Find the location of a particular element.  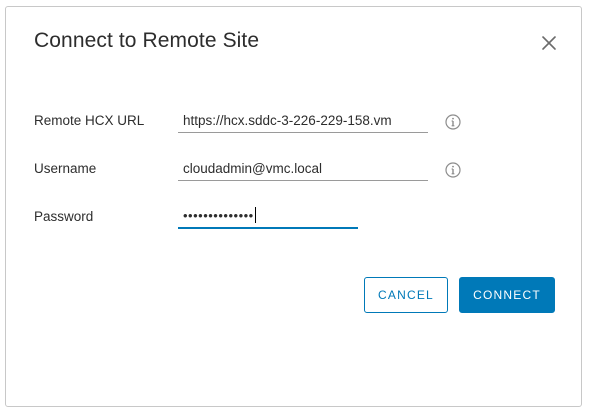

text-cursor is located at coordinates (255, 215).